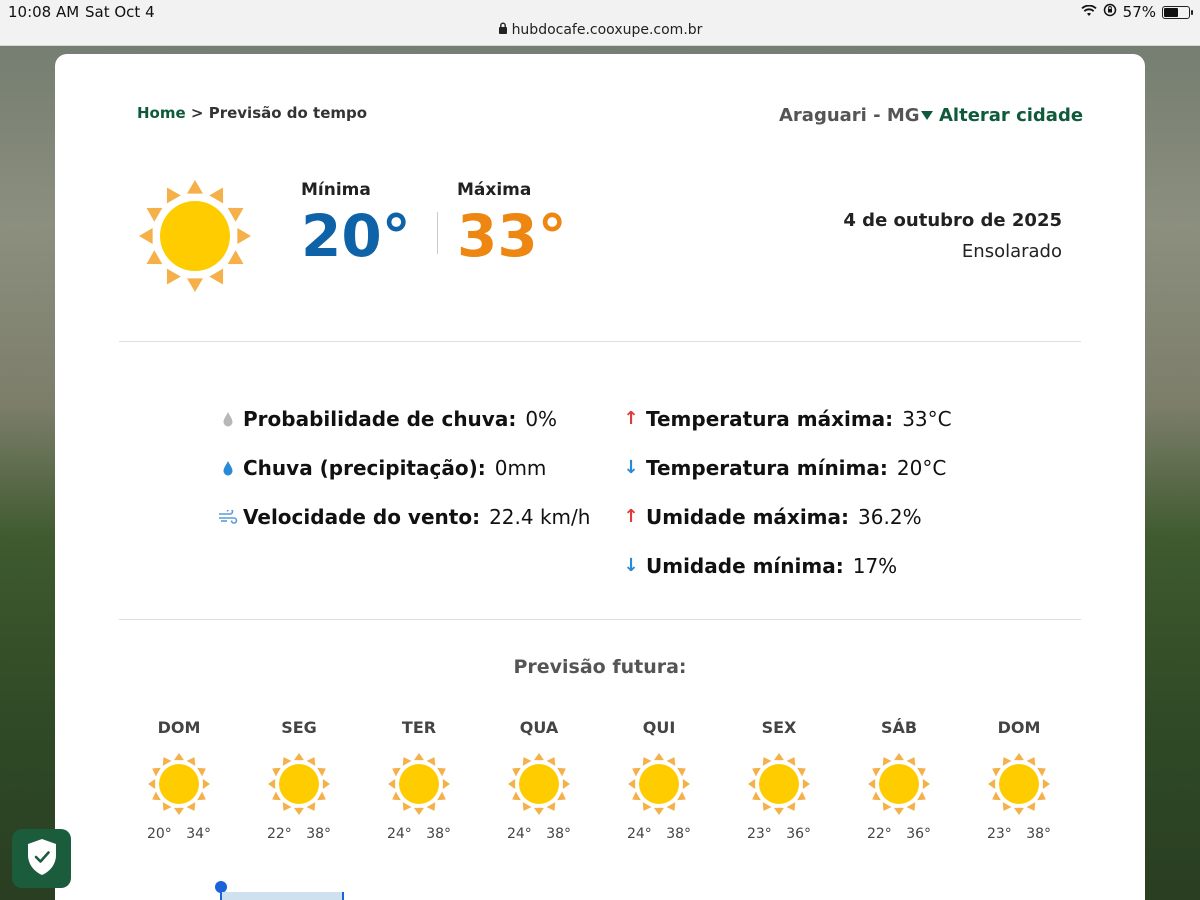 This screenshot has width=1200, height=900. I want to click on detail-min-humidity: ↓ Umidade mínima: 17%, so click(785, 565).